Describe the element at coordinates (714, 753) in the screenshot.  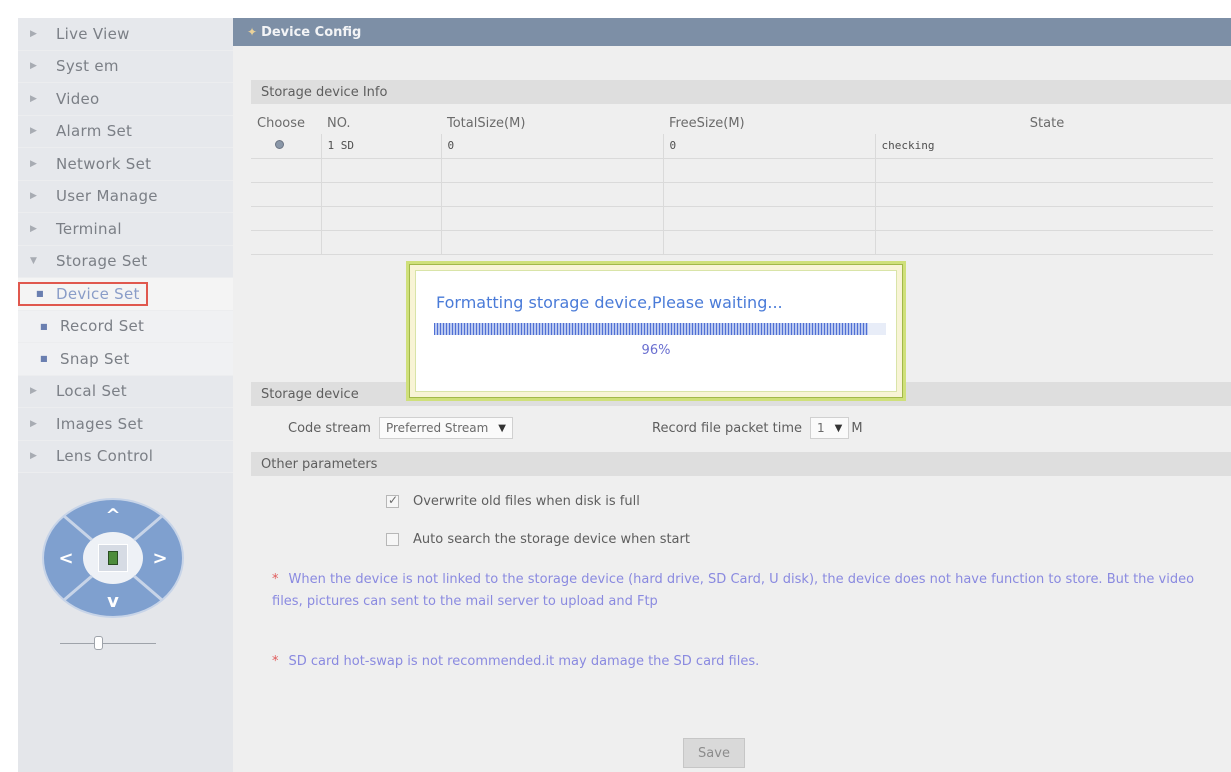
I see `save-button: Save` at that location.